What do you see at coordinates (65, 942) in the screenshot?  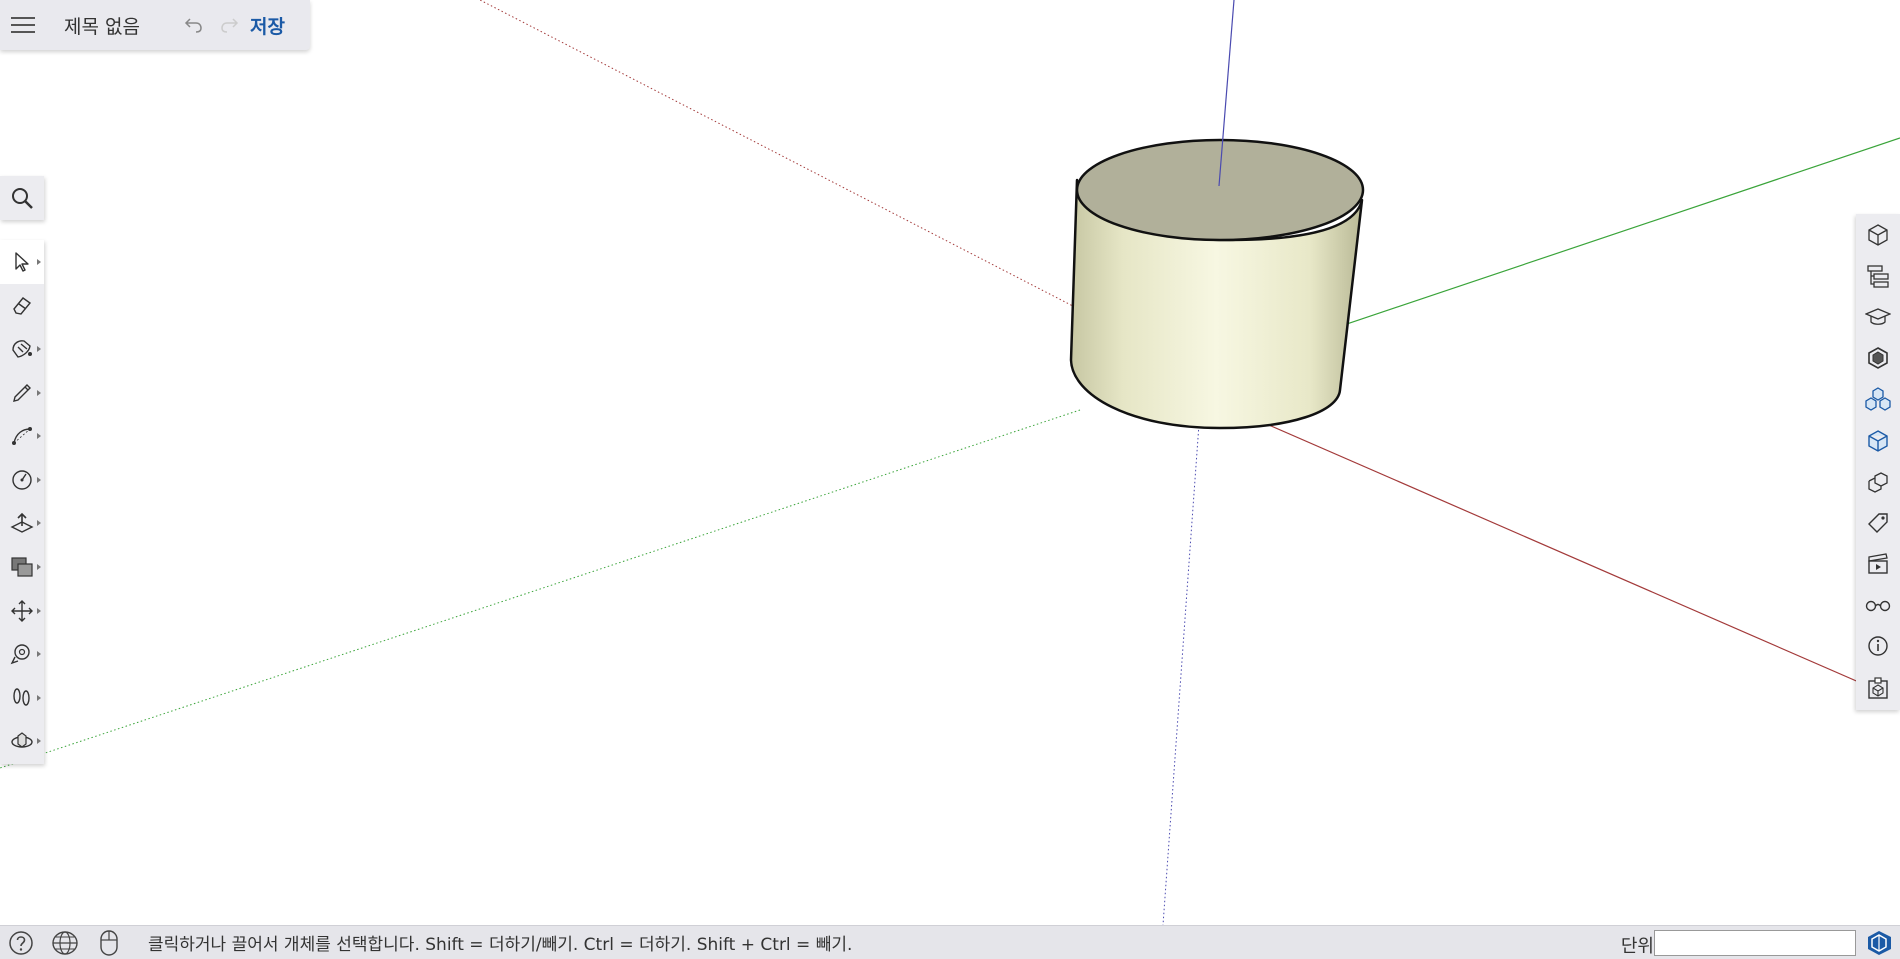 I see `globe-icon` at bounding box center [65, 942].